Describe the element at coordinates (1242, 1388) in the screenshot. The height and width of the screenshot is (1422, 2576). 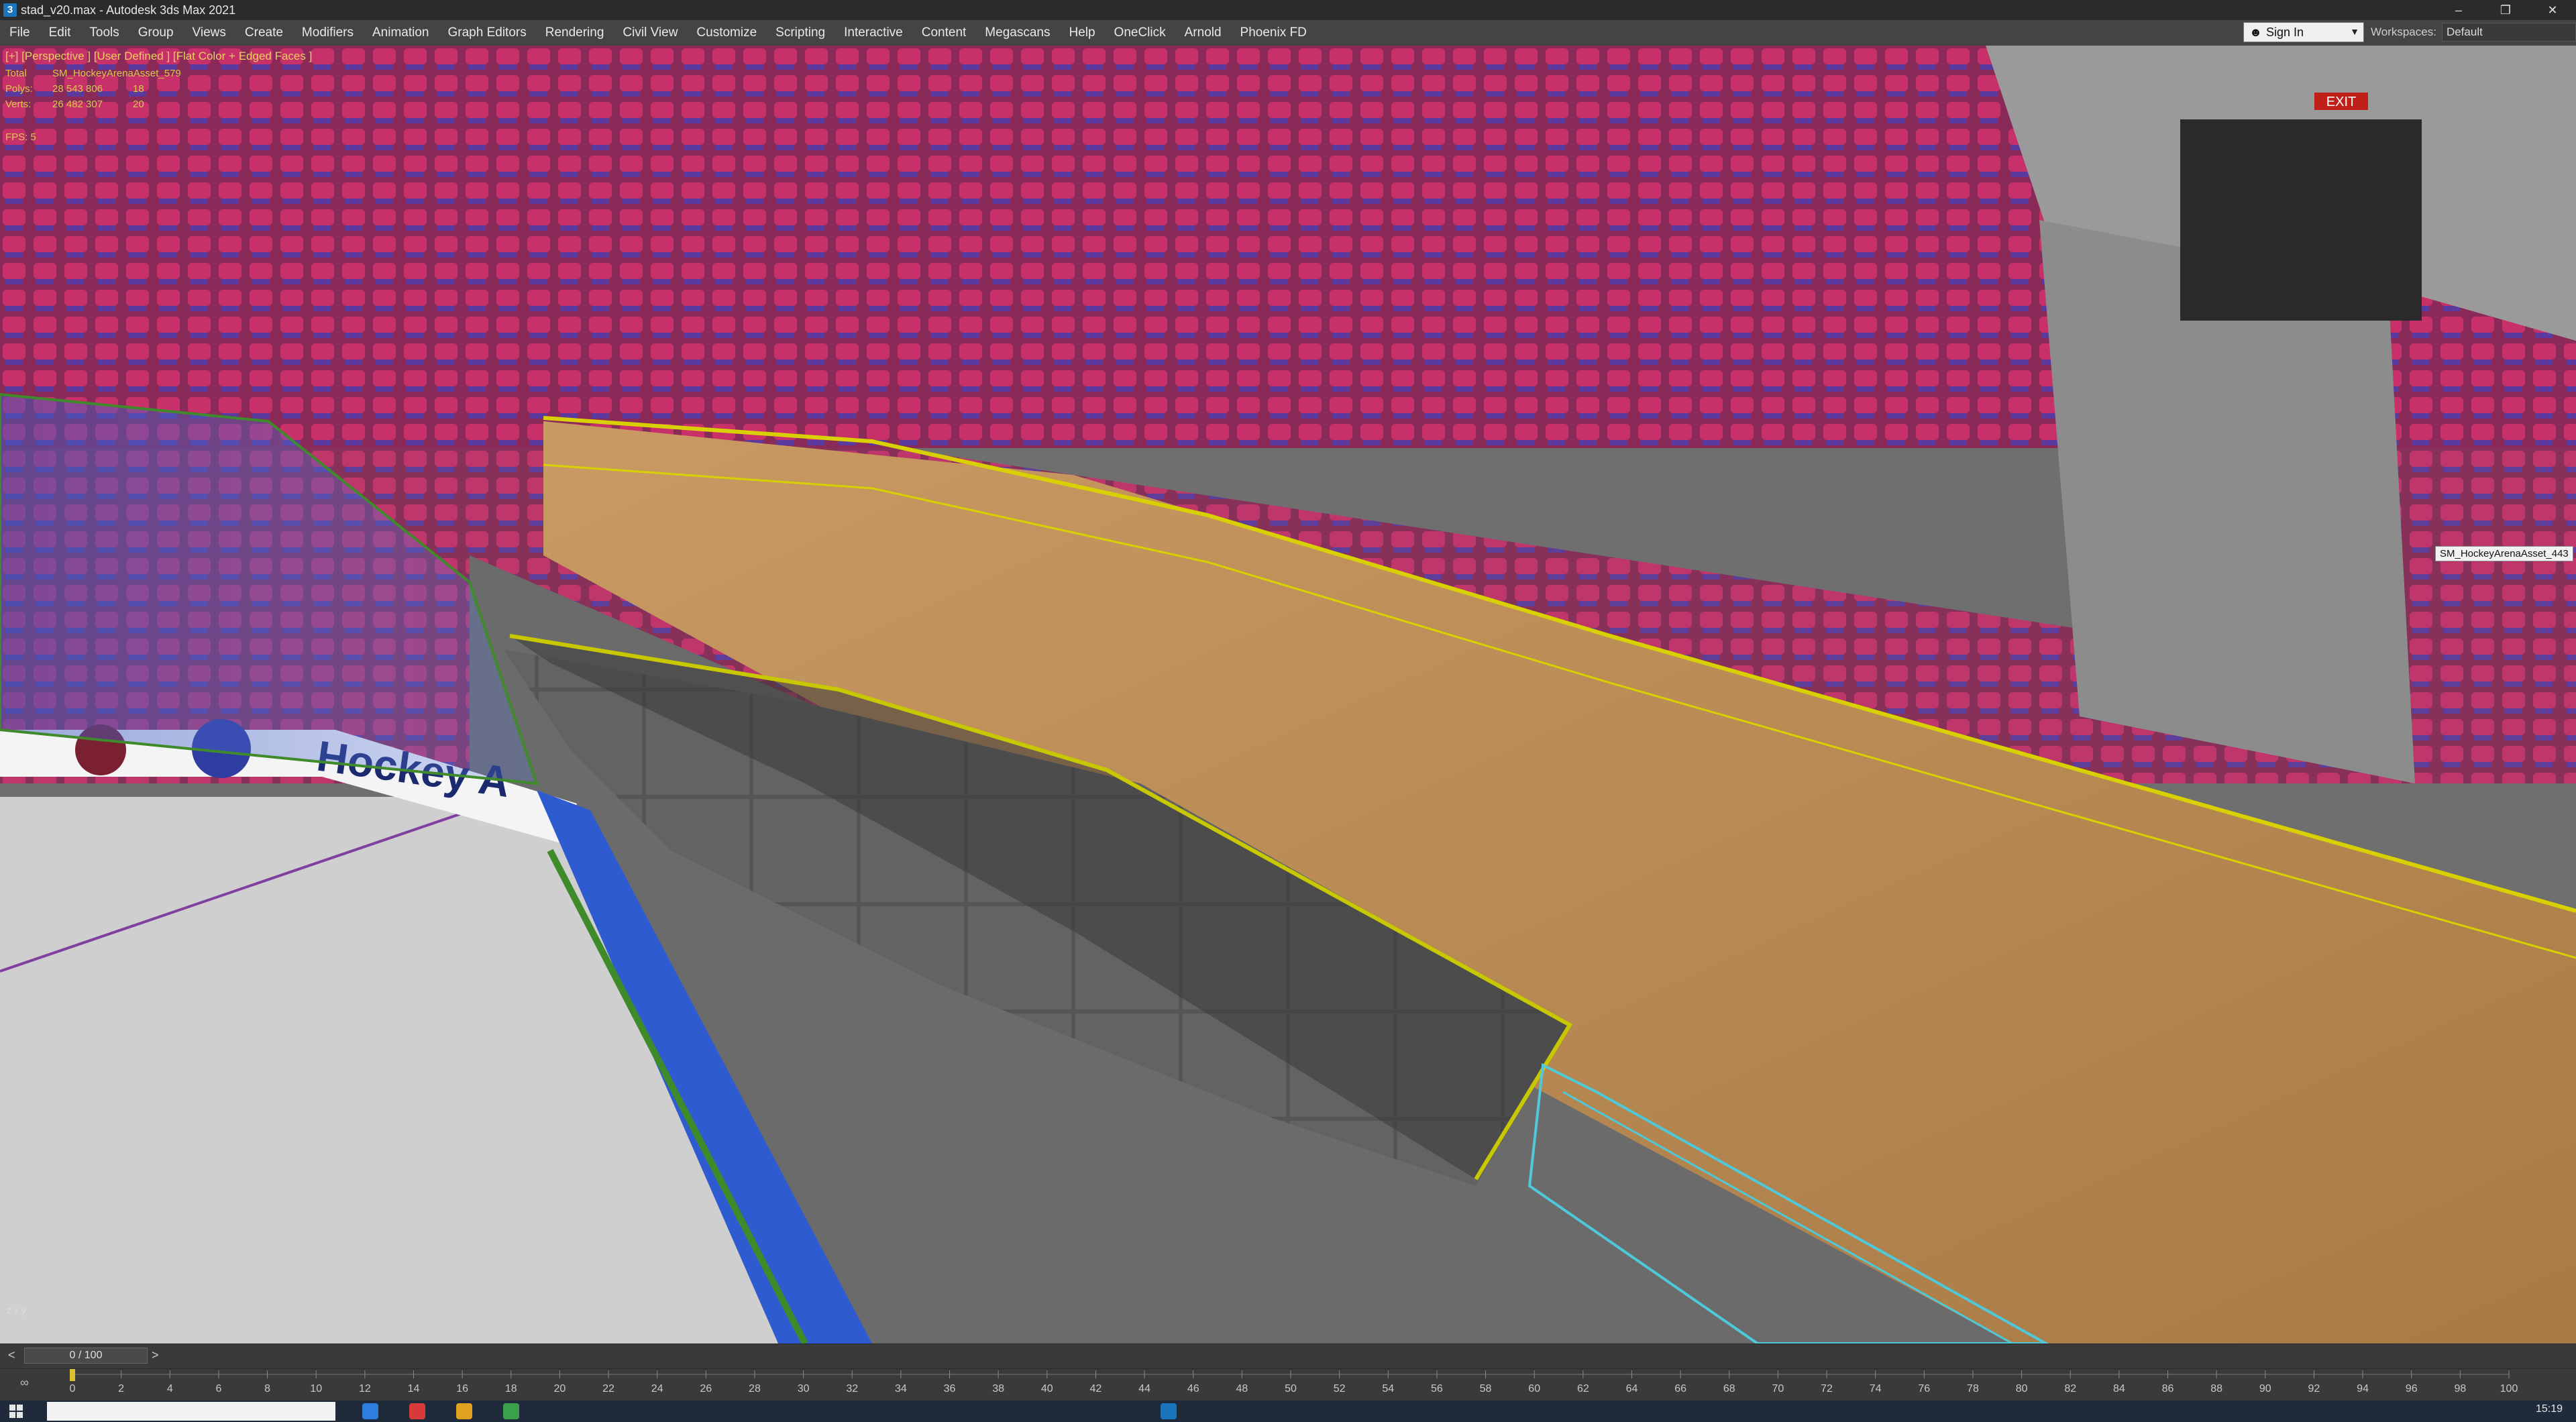
I see `trackbar-tick-label: 48` at that location.